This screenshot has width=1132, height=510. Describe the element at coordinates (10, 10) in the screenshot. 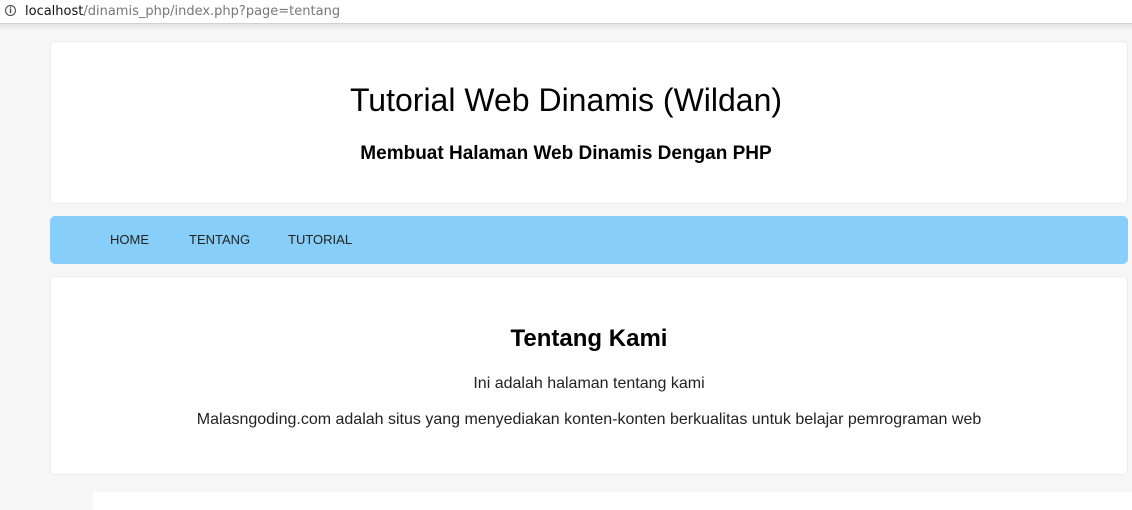

I see `info-icon: i` at that location.